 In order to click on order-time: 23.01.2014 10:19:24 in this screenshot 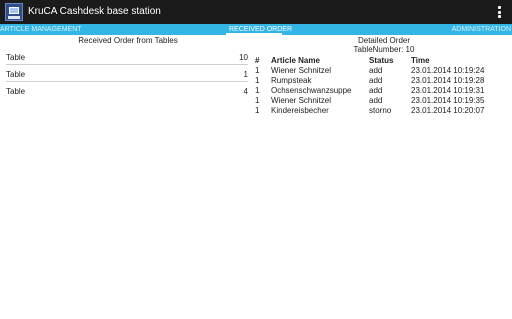, I will do `click(448, 70)`.